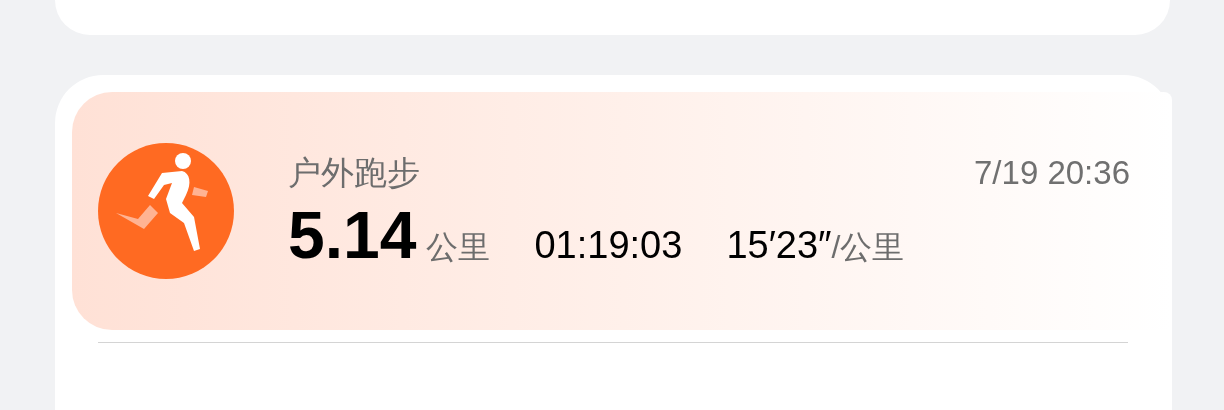 Image resolution: width=1224 pixels, height=410 pixels. What do you see at coordinates (352, 234) in the screenshot?
I see `distance-value: 5.14` at bounding box center [352, 234].